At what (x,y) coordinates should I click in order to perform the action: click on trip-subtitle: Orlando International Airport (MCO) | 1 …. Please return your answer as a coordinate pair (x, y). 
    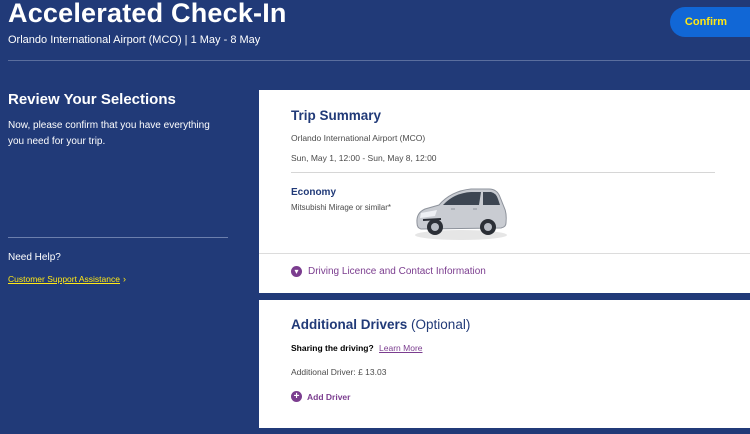
    Looking at the image, I should click on (134, 40).